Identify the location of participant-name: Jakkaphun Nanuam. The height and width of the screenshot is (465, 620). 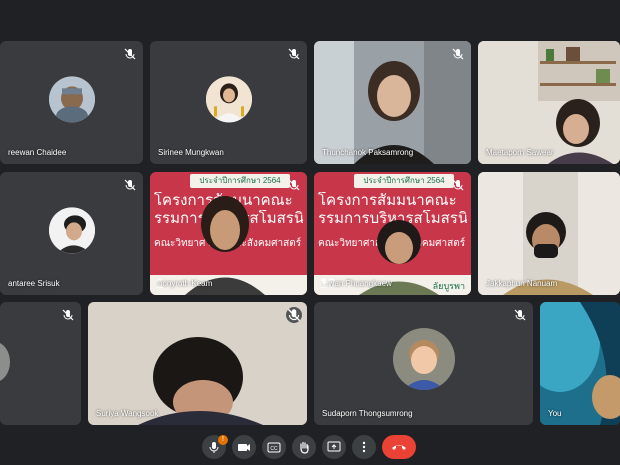
(522, 283).